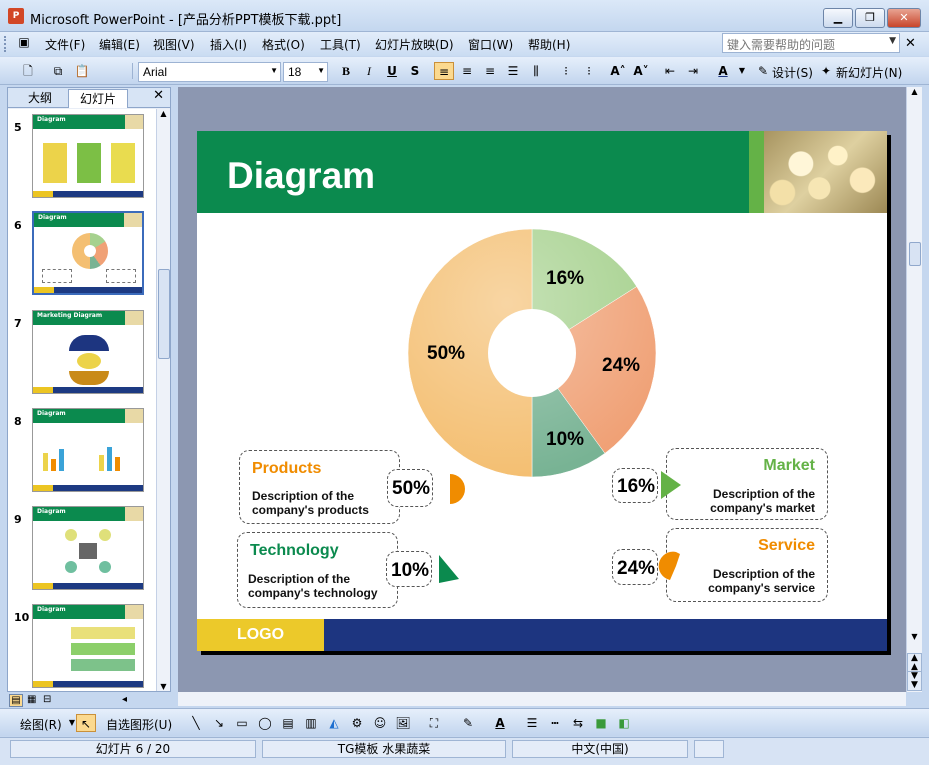  What do you see at coordinates (40, 98) in the screenshot?
I see `tab-outline: 大纲` at bounding box center [40, 98].